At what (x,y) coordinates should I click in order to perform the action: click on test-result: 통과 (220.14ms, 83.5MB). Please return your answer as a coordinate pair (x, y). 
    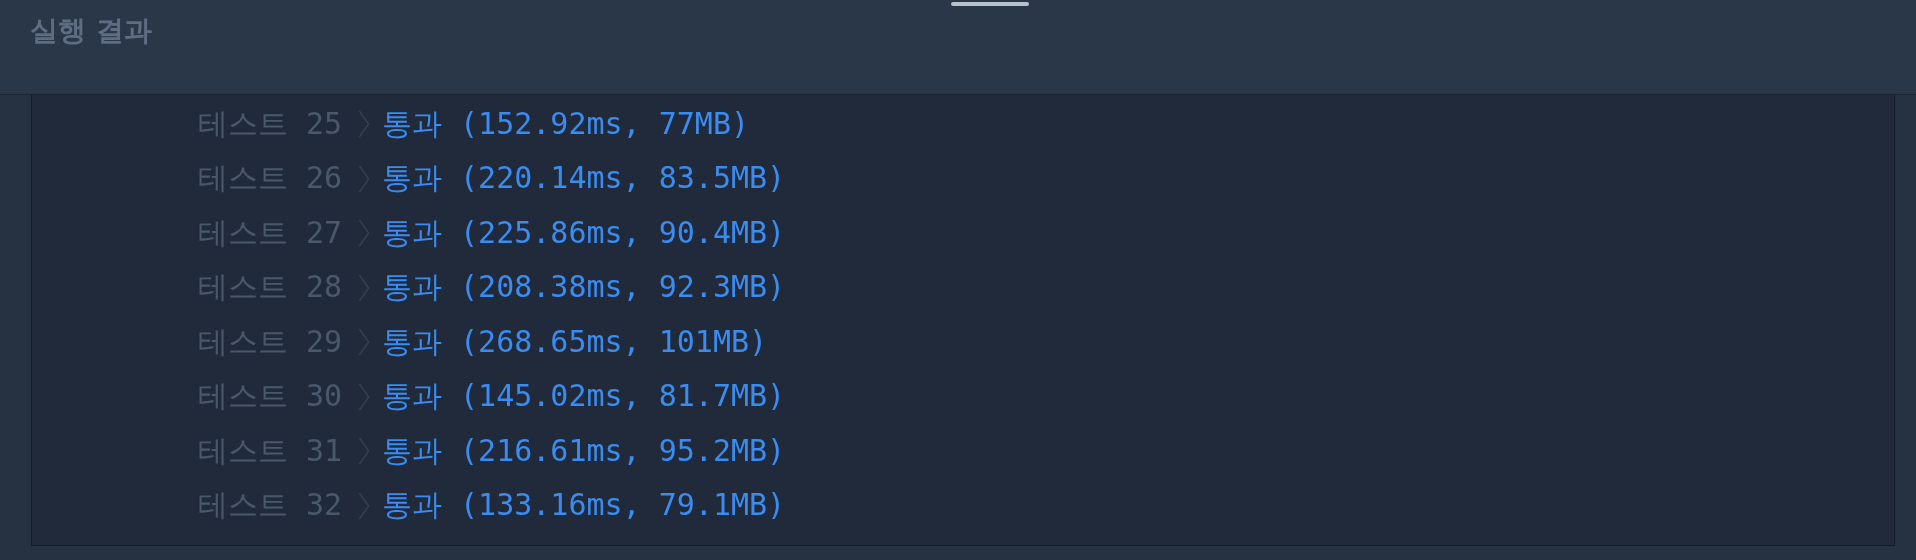
    Looking at the image, I should click on (584, 178).